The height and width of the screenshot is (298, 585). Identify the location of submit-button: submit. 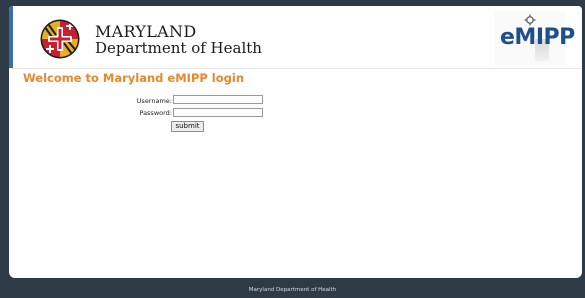
(187, 126).